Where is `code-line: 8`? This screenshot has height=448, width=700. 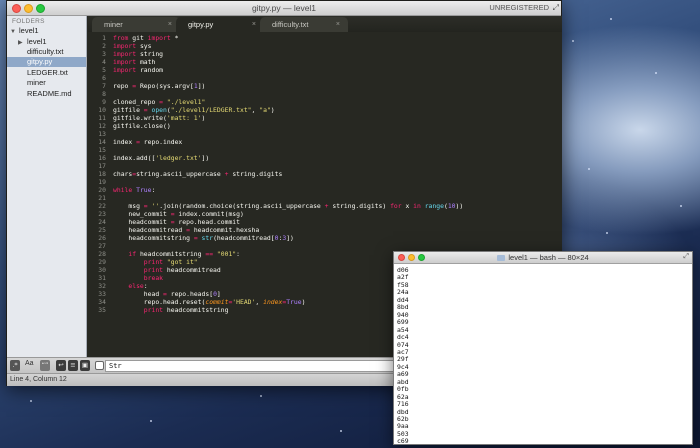 code-line: 8 is located at coordinates (100, 94).